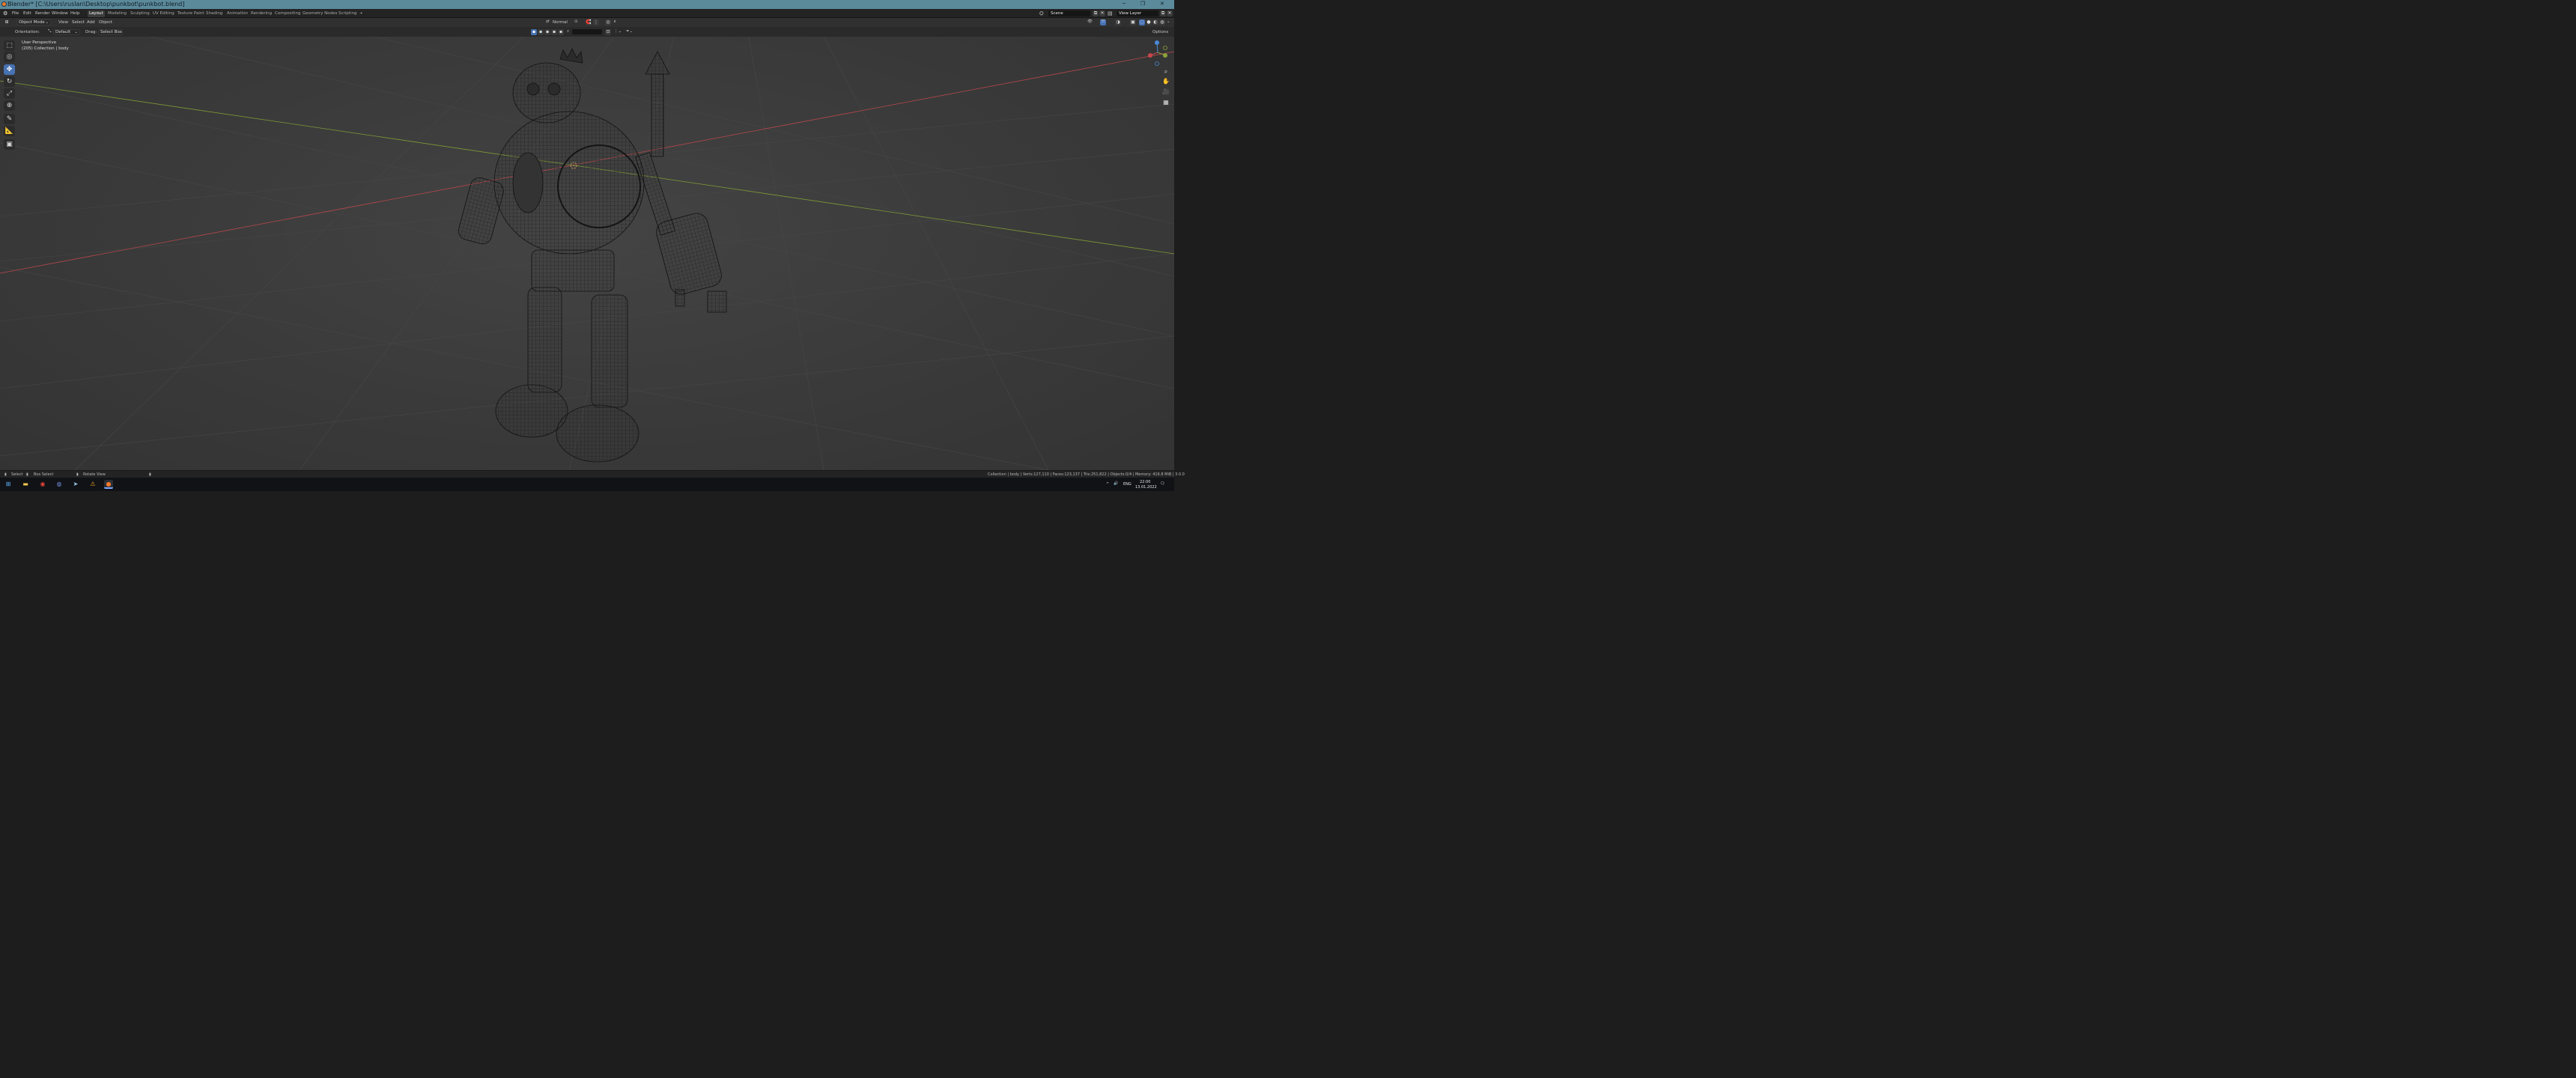  What do you see at coordinates (347, 13) in the screenshot?
I see `tab-scripting: Scripting` at bounding box center [347, 13].